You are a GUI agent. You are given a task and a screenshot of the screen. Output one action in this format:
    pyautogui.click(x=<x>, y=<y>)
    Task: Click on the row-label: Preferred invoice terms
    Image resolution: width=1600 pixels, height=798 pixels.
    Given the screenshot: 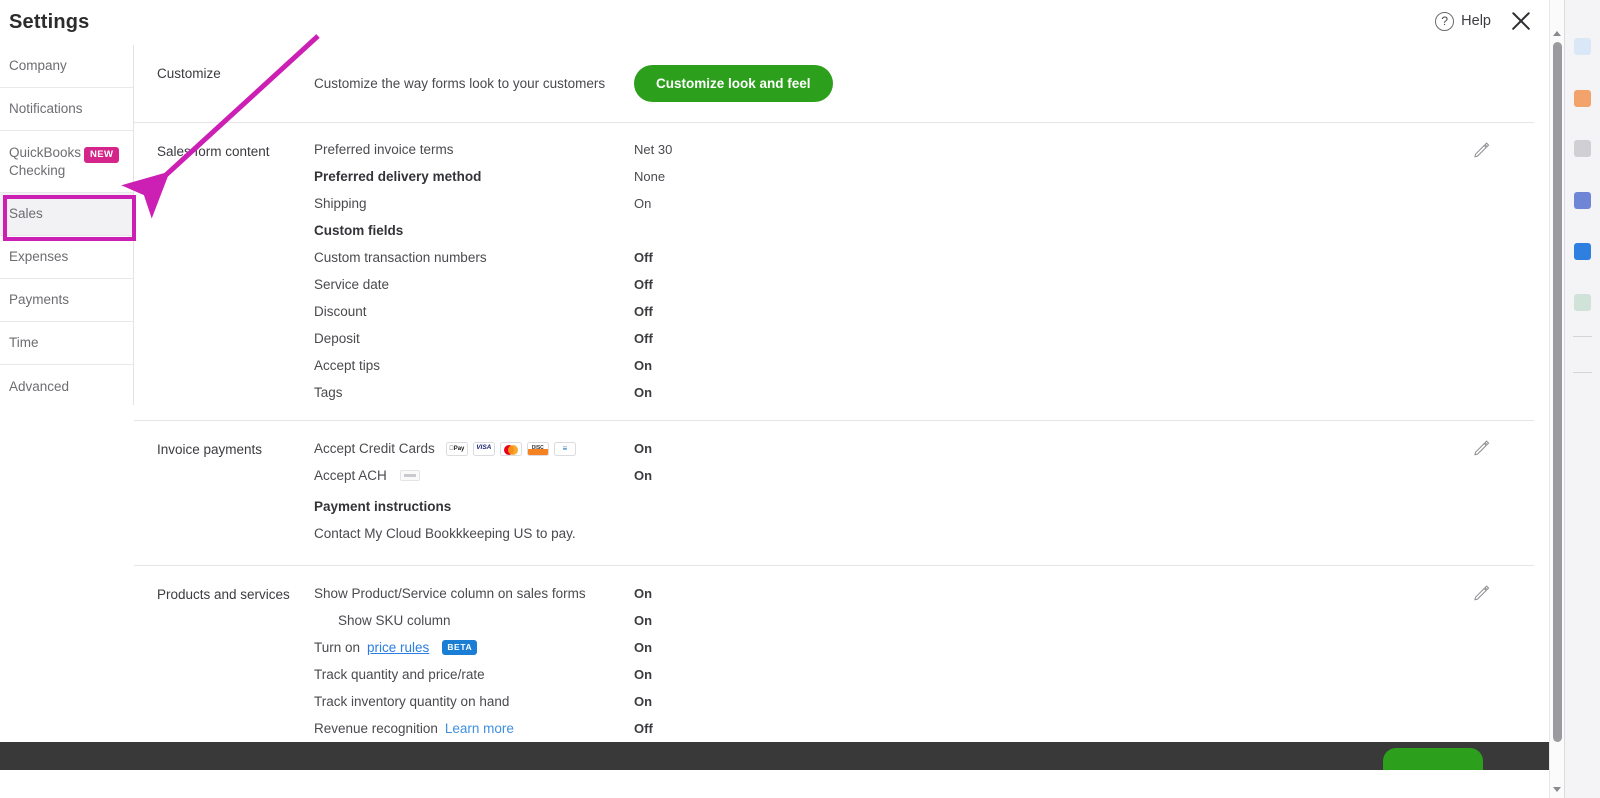 What is the action you would take?
    pyautogui.click(x=384, y=149)
    